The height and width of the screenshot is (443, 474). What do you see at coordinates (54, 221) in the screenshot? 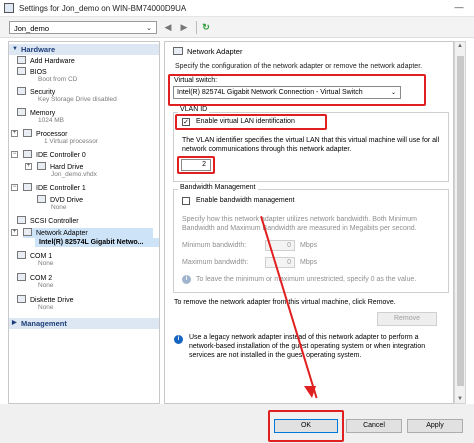
I see `tree-item-label: SCSI Controller` at bounding box center [54, 221].